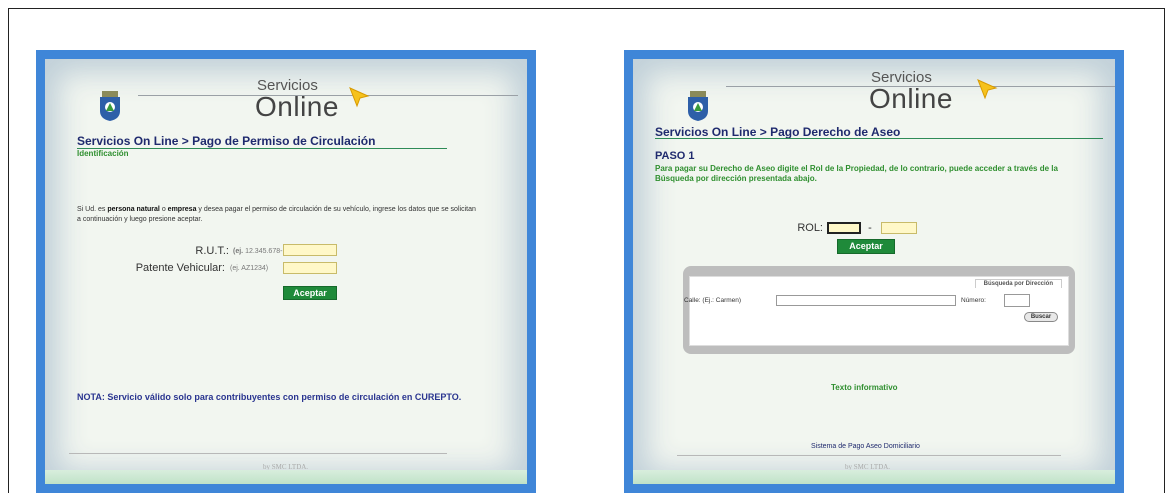 Image resolution: width=1173 pixels, height=493 pixels. What do you see at coordinates (1018, 283) in the screenshot?
I see `tab-busqueda-direccion: Búsqueda por Dirección` at bounding box center [1018, 283].